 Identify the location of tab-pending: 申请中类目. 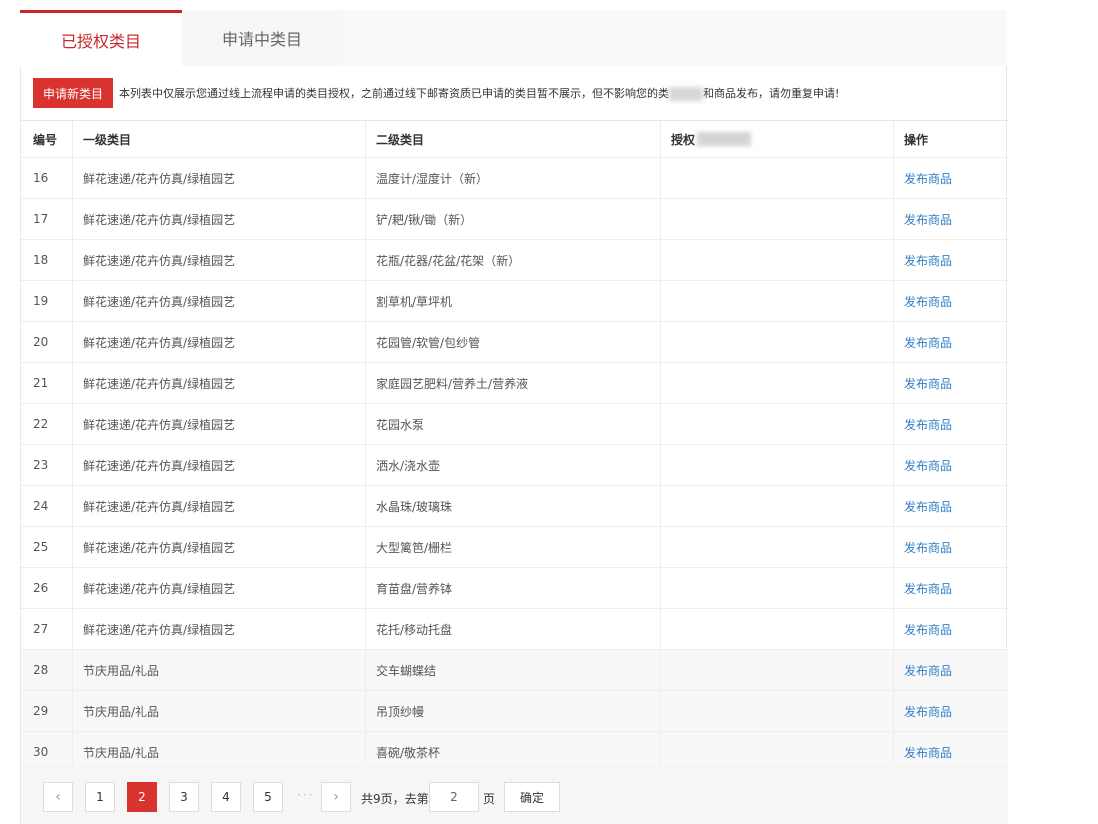
(262, 38).